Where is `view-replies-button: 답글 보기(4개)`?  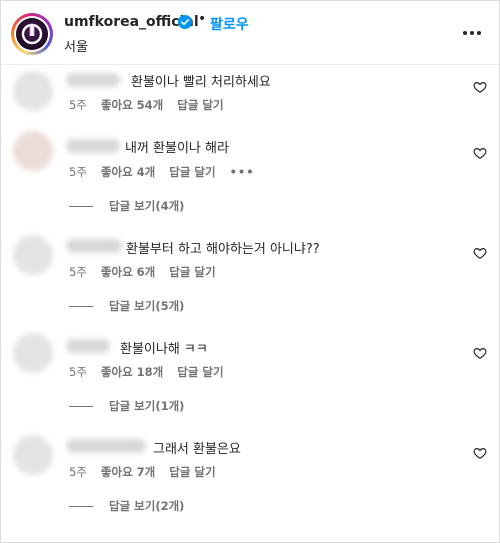
view-replies-button: 답글 보기(4개) is located at coordinates (126, 206).